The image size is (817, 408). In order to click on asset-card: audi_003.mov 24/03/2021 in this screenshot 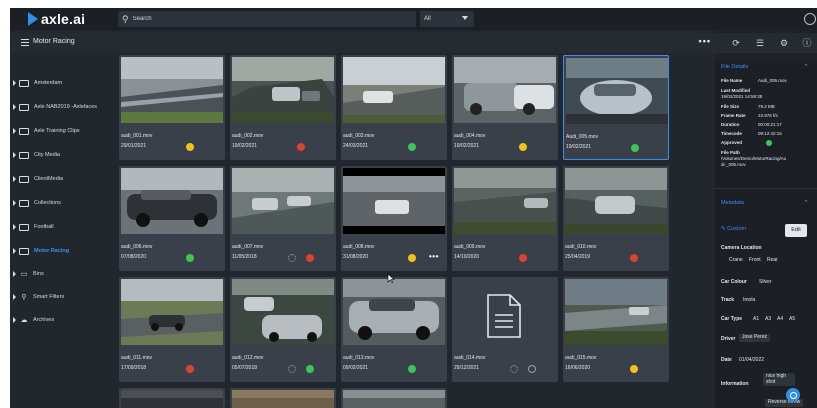, I will do `click(394, 107)`.